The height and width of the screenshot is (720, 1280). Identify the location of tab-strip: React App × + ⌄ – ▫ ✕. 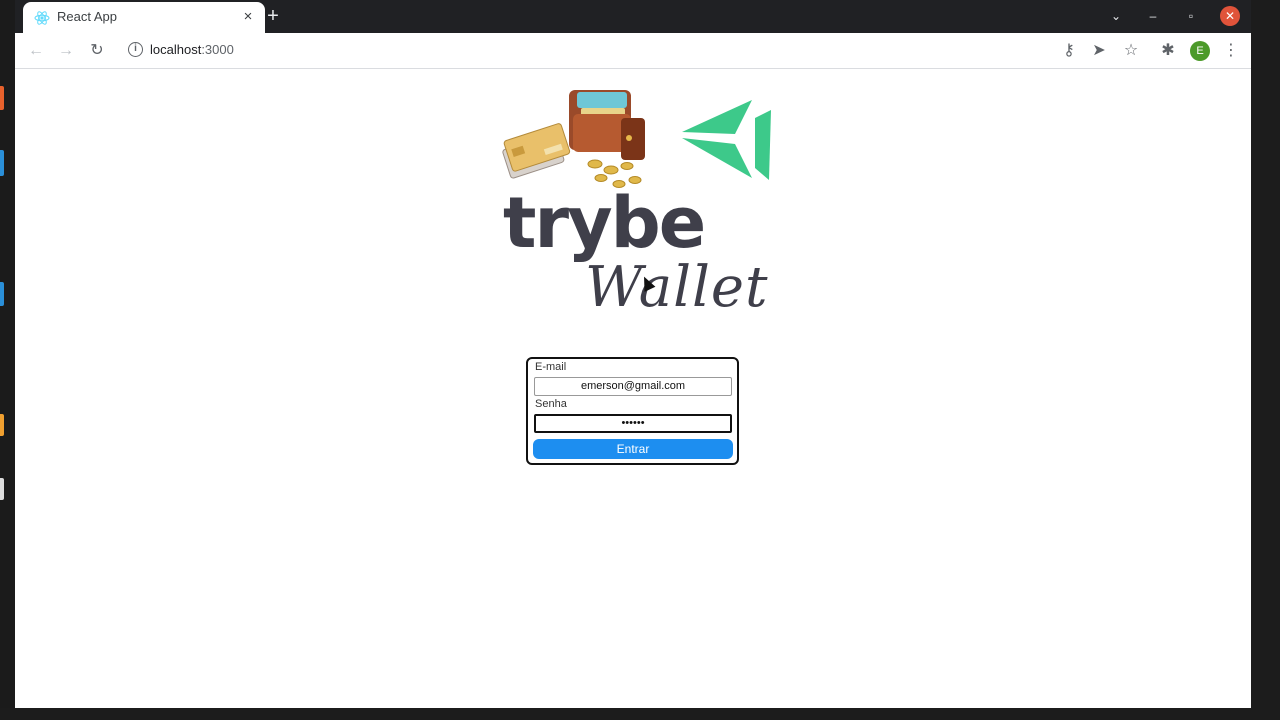
(633, 16).